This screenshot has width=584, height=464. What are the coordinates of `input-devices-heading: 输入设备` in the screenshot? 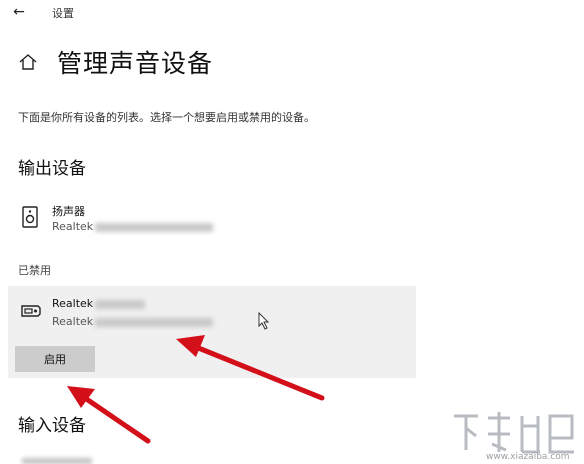 It's located at (52, 426).